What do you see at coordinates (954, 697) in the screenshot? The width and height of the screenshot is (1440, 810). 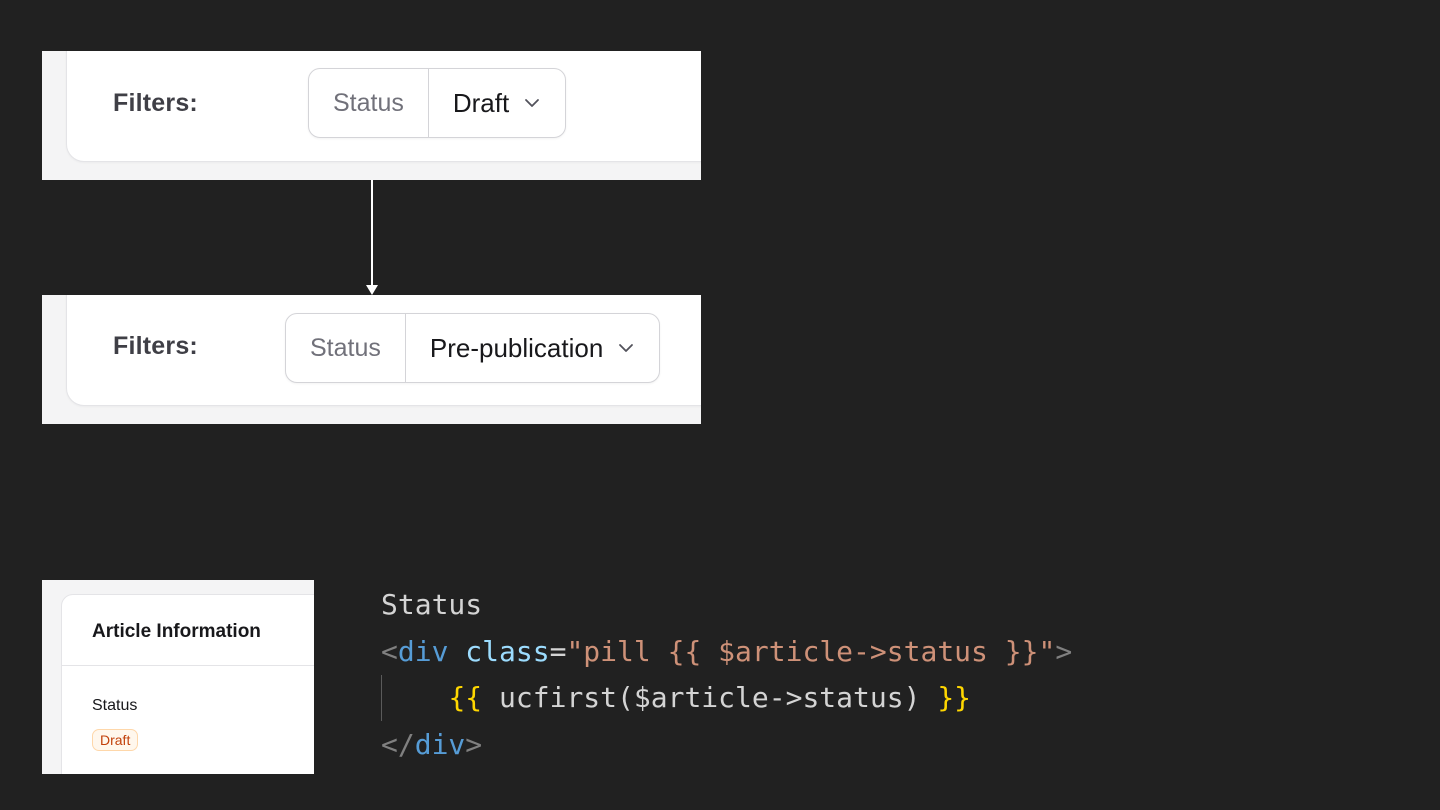 I see `code-brace: }}` at bounding box center [954, 697].